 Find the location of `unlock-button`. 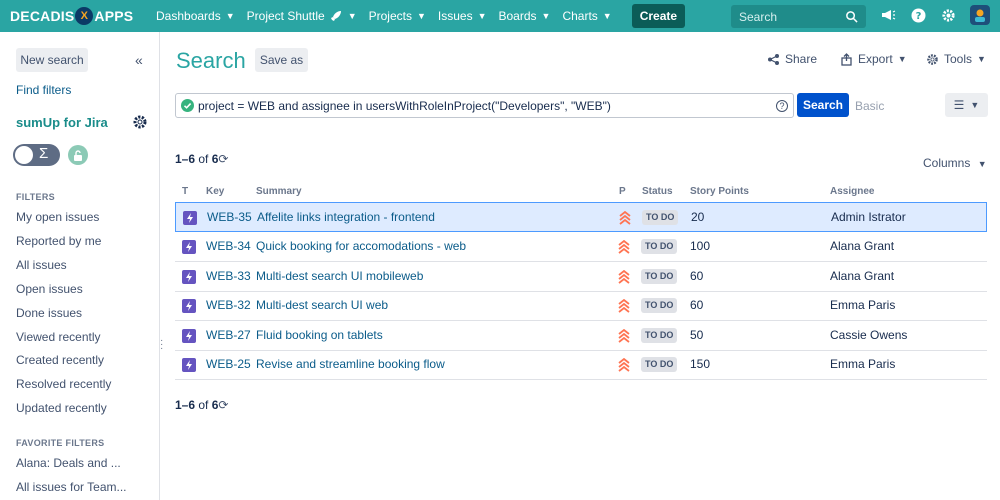

unlock-button is located at coordinates (78, 155).